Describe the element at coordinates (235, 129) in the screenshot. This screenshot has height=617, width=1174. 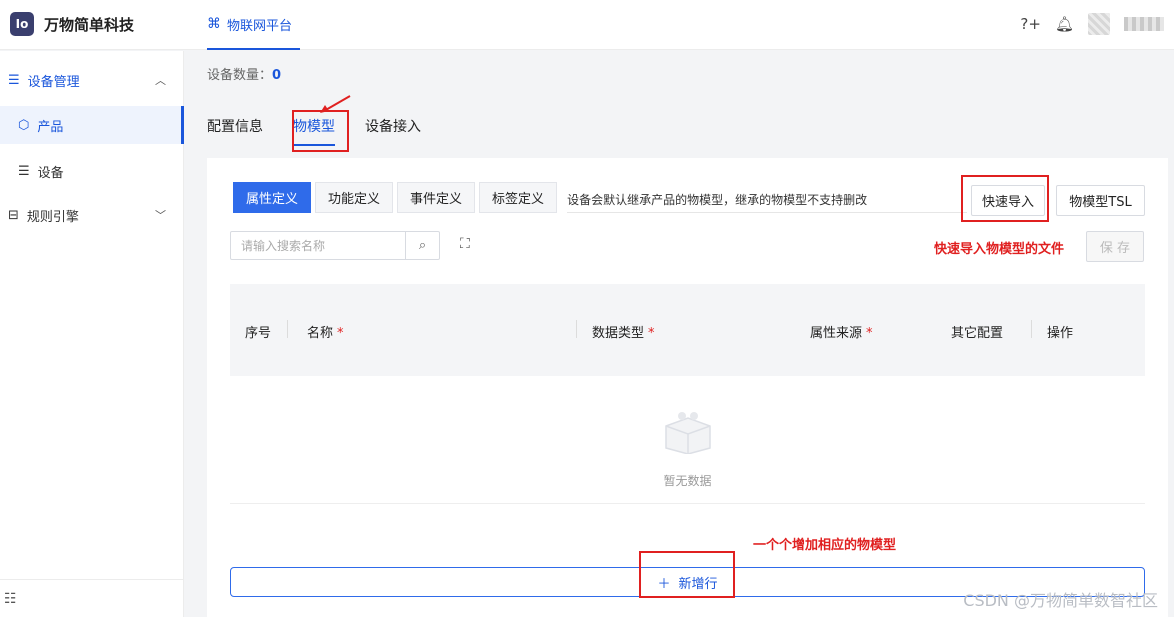
I see `tab-config: 配置信息` at that location.